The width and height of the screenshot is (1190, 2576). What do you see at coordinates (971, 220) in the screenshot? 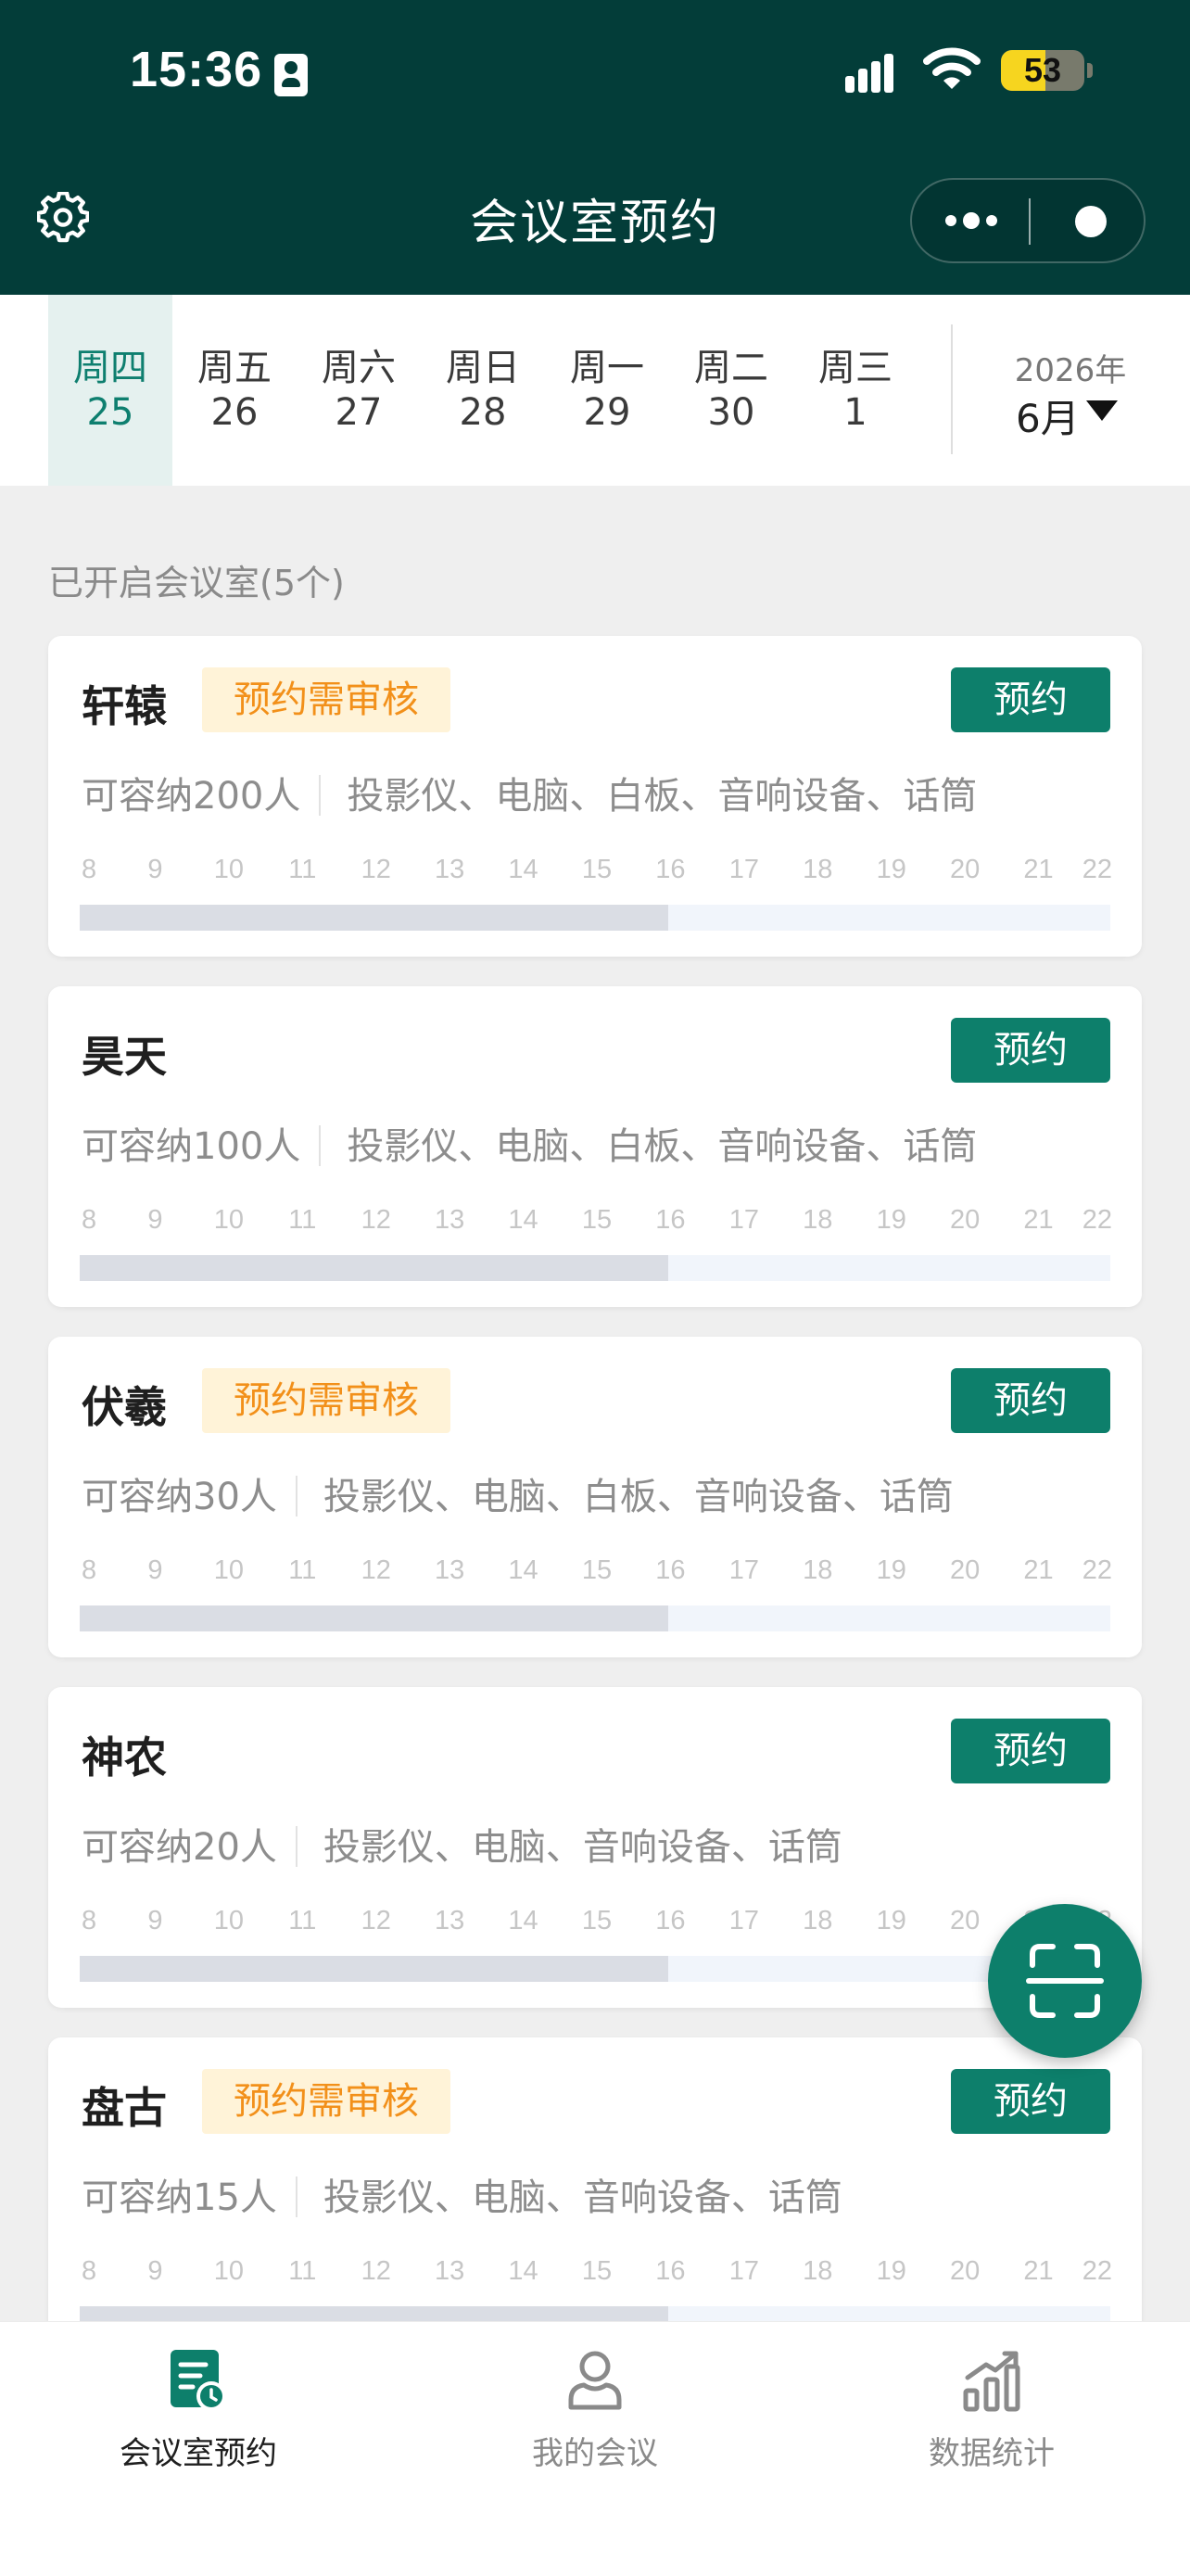
I see `more-dots-icon` at bounding box center [971, 220].